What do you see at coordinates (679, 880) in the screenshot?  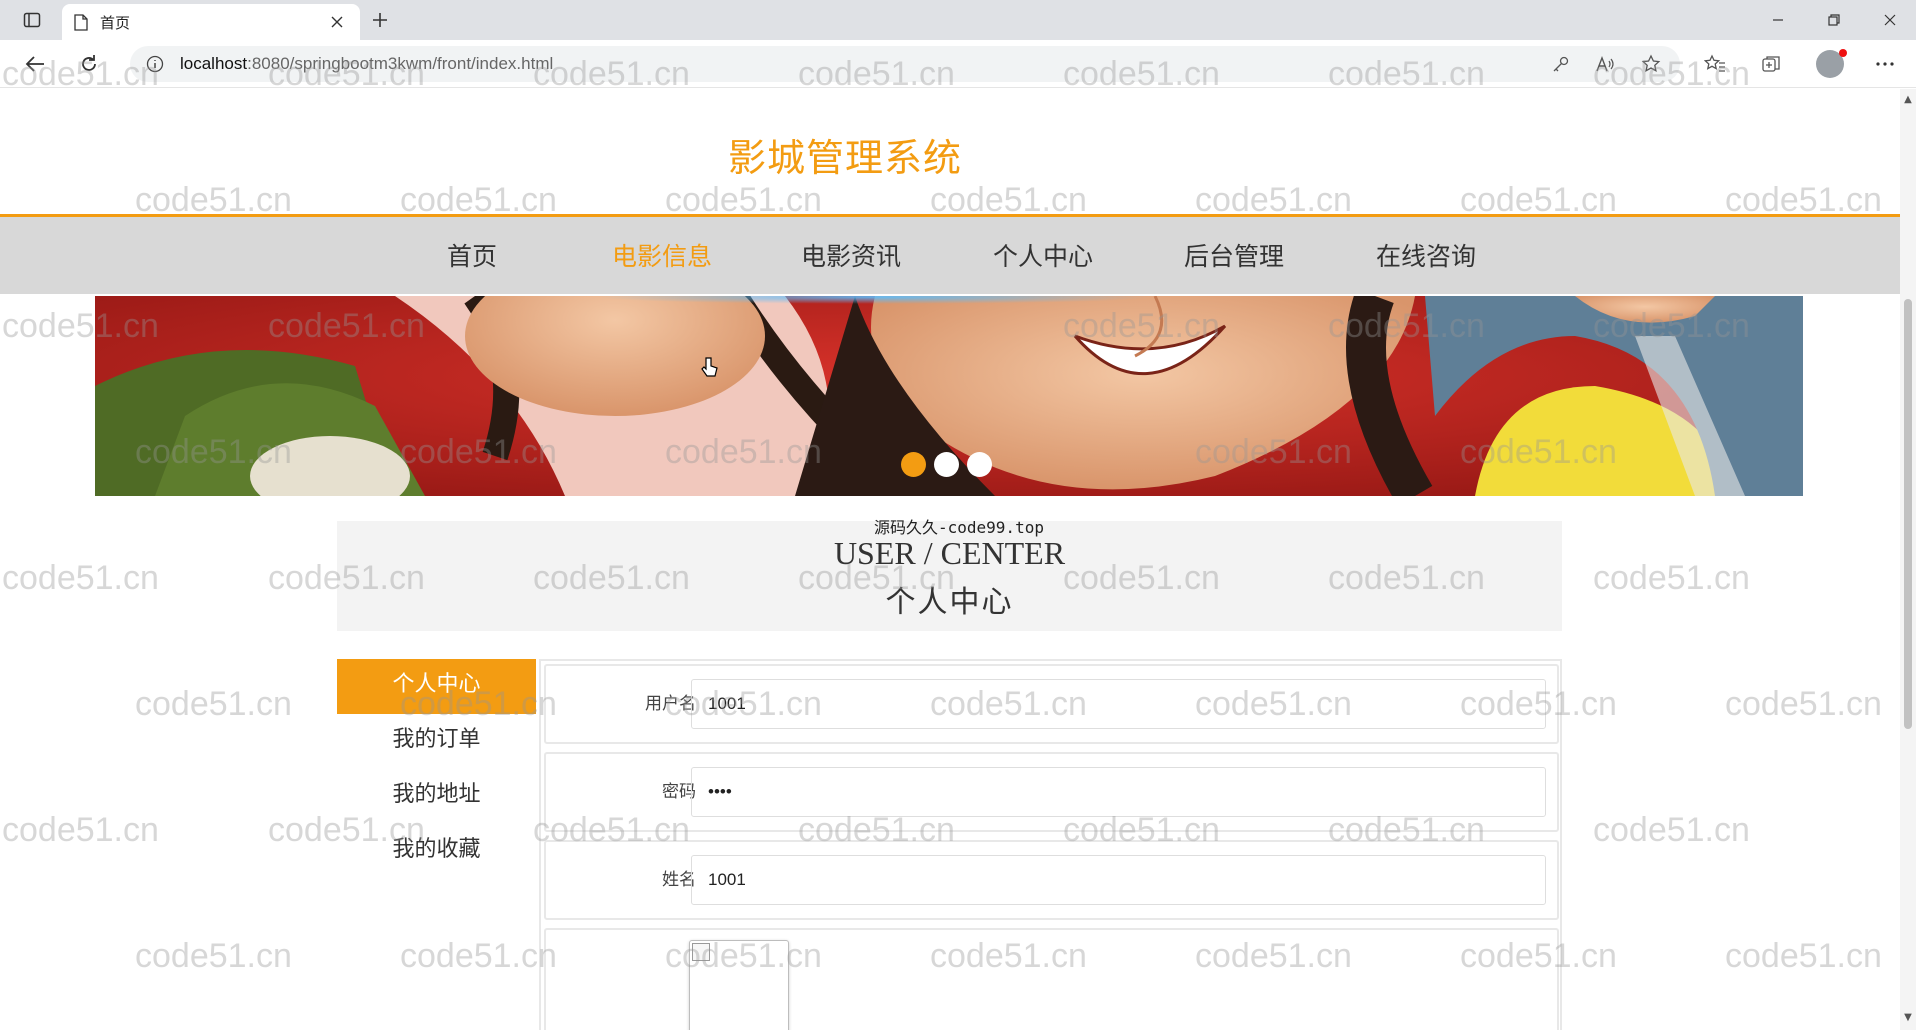 I see `name-label: 姓名` at bounding box center [679, 880].